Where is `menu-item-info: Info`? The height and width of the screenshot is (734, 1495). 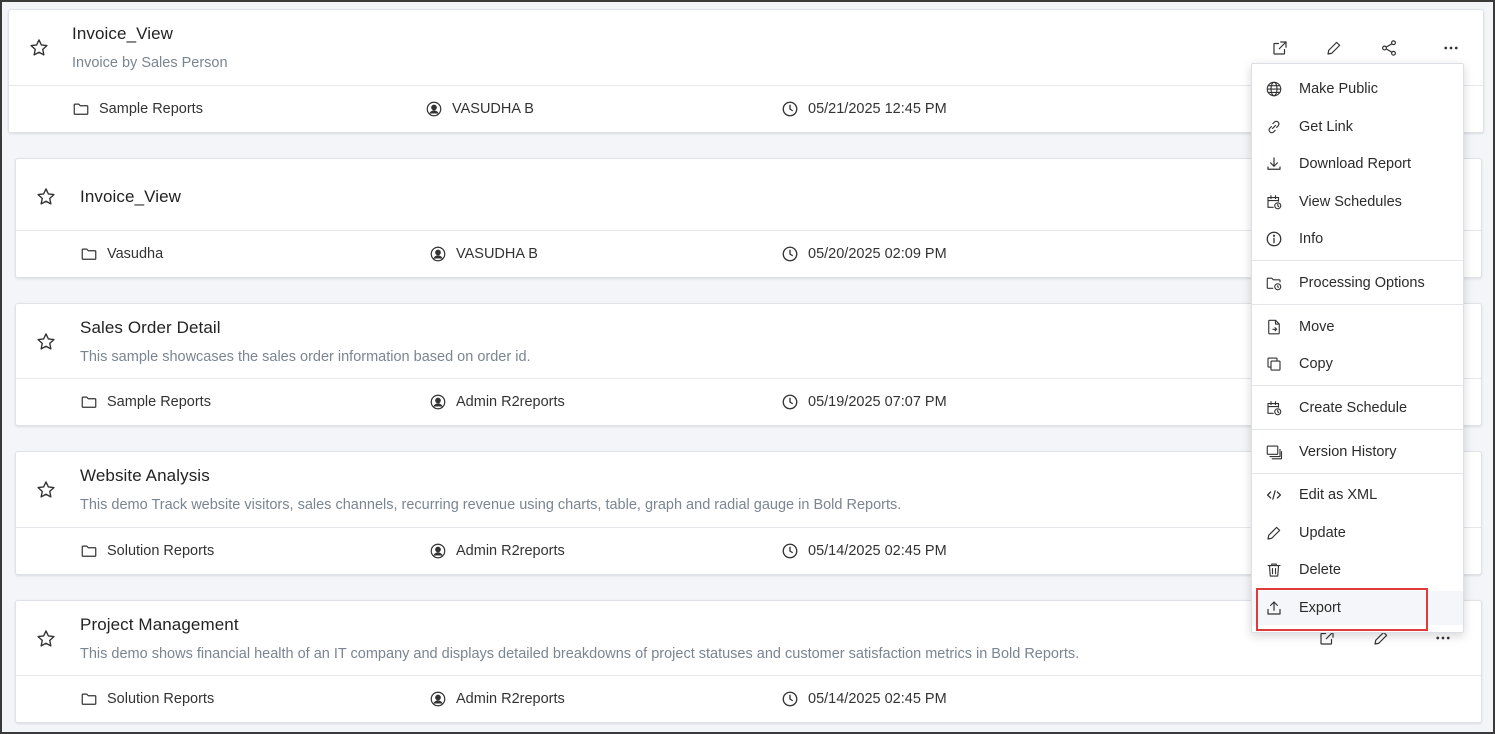 menu-item-info: Info is located at coordinates (1357, 239).